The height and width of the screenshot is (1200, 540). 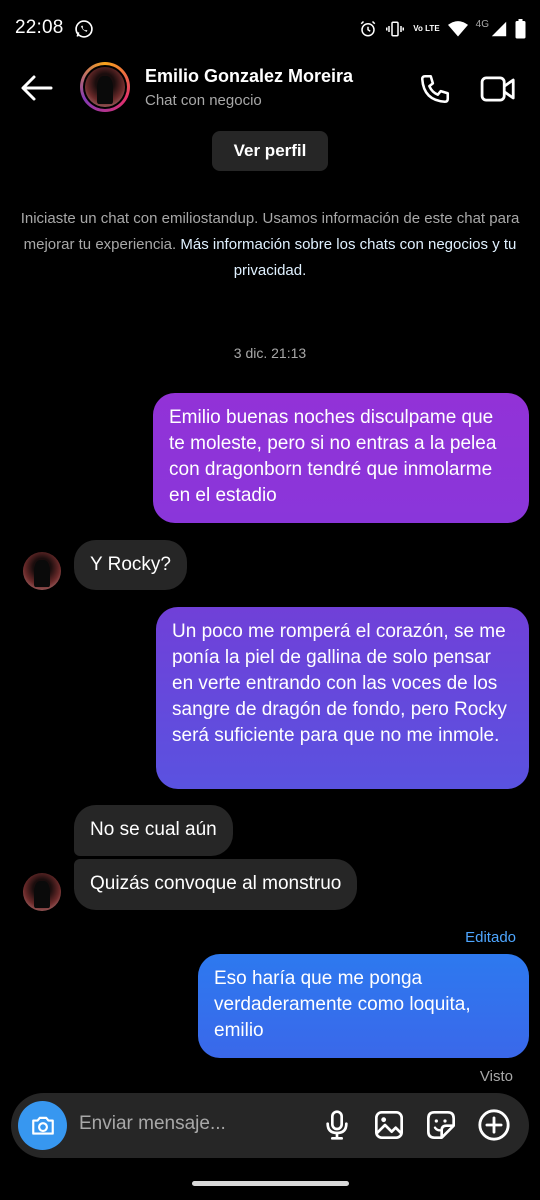 What do you see at coordinates (496, 1076) in the screenshot?
I see `seen-status: Visto` at bounding box center [496, 1076].